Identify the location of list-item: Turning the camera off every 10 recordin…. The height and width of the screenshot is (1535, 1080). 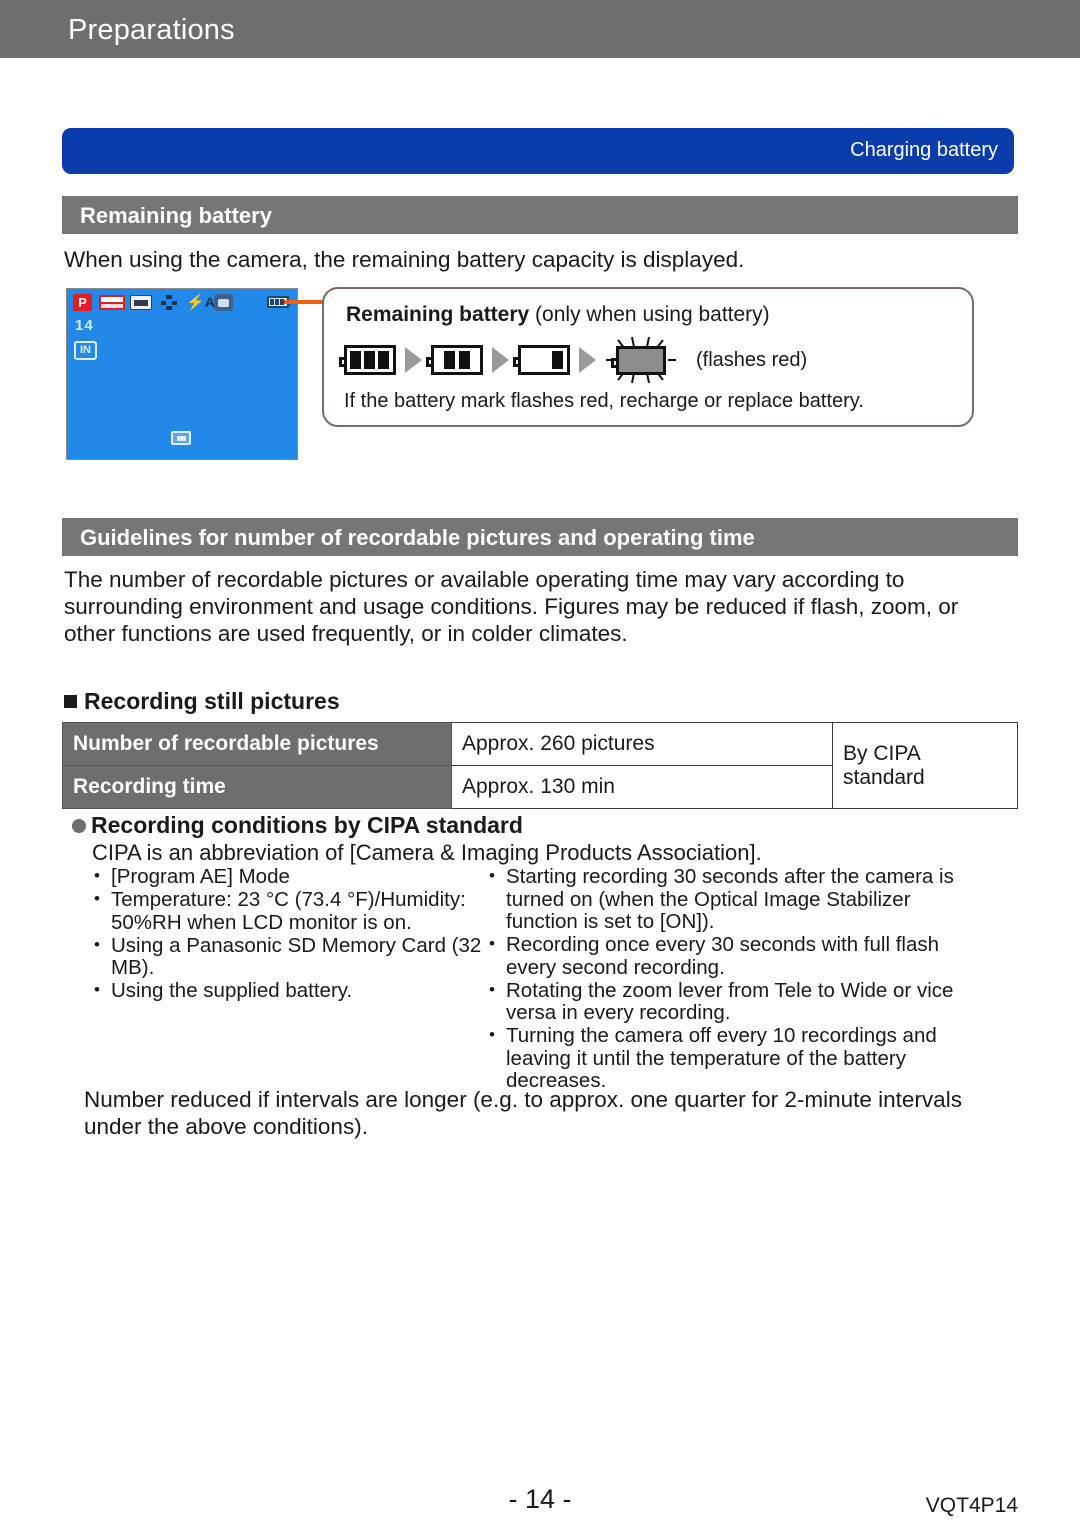
(737, 1058).